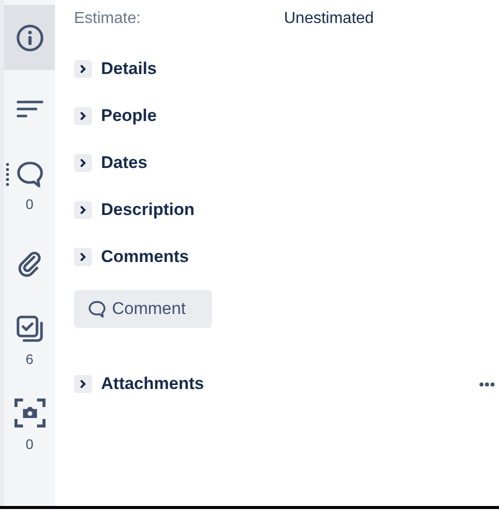 This screenshot has height=515, width=499. What do you see at coordinates (124, 163) in the screenshot?
I see `section-heading: Dates` at bounding box center [124, 163].